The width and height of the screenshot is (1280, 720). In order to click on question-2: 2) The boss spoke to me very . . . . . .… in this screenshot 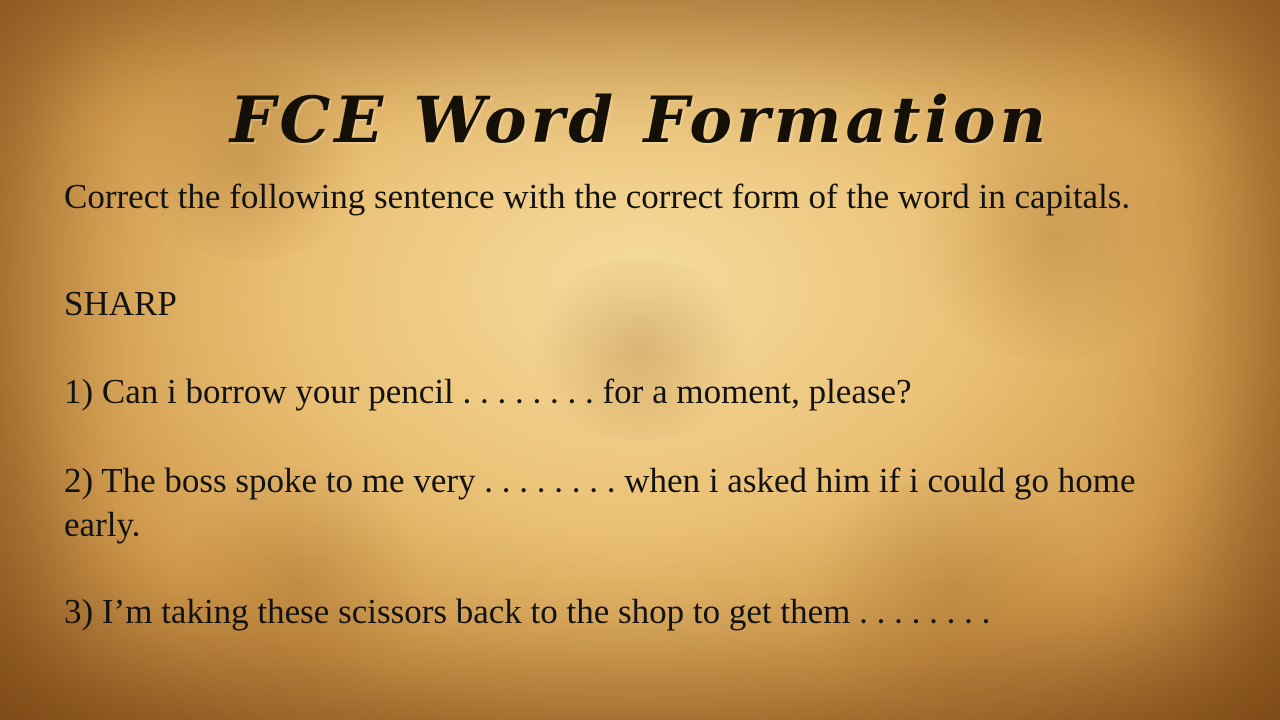, I will do `click(600, 502)`.